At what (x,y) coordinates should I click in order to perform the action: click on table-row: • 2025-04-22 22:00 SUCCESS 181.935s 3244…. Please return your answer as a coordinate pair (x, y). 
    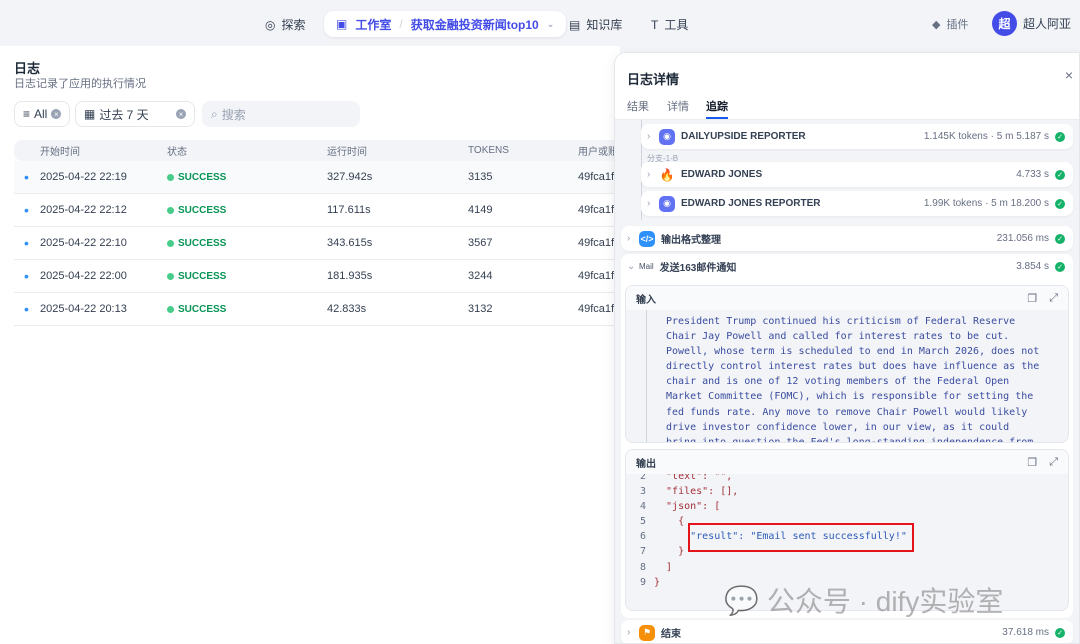
    Looking at the image, I should click on (317, 276).